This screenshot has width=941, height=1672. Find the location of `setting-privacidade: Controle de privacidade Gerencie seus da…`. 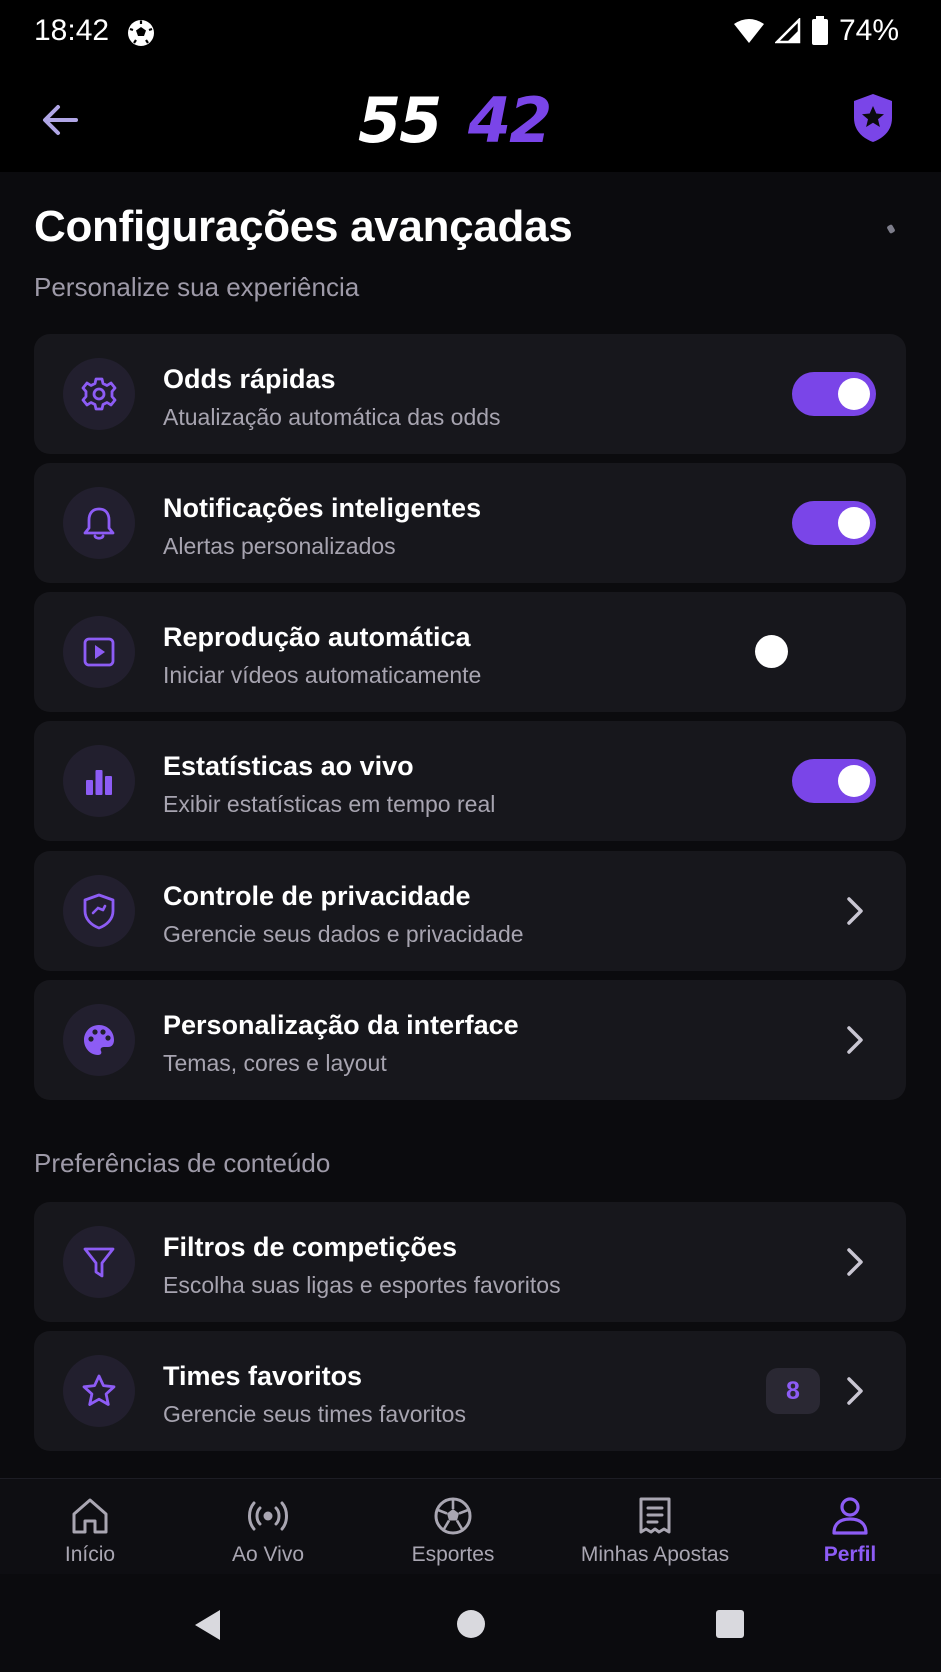

setting-privacidade: Controle de privacidade Gerencie seus da… is located at coordinates (470, 911).